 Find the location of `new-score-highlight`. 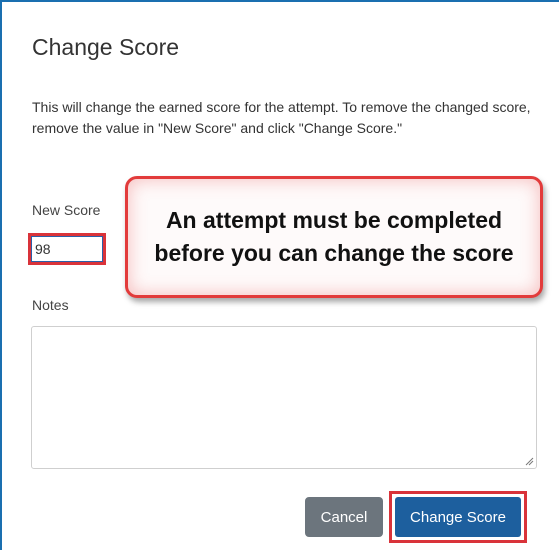

new-score-highlight is located at coordinates (67, 249).